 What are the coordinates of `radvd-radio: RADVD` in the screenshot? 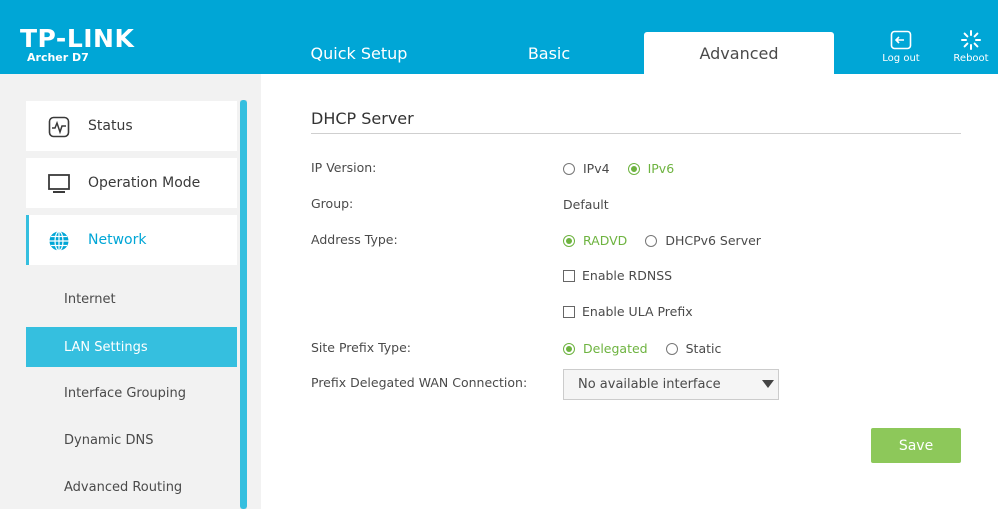 It's located at (595, 240).